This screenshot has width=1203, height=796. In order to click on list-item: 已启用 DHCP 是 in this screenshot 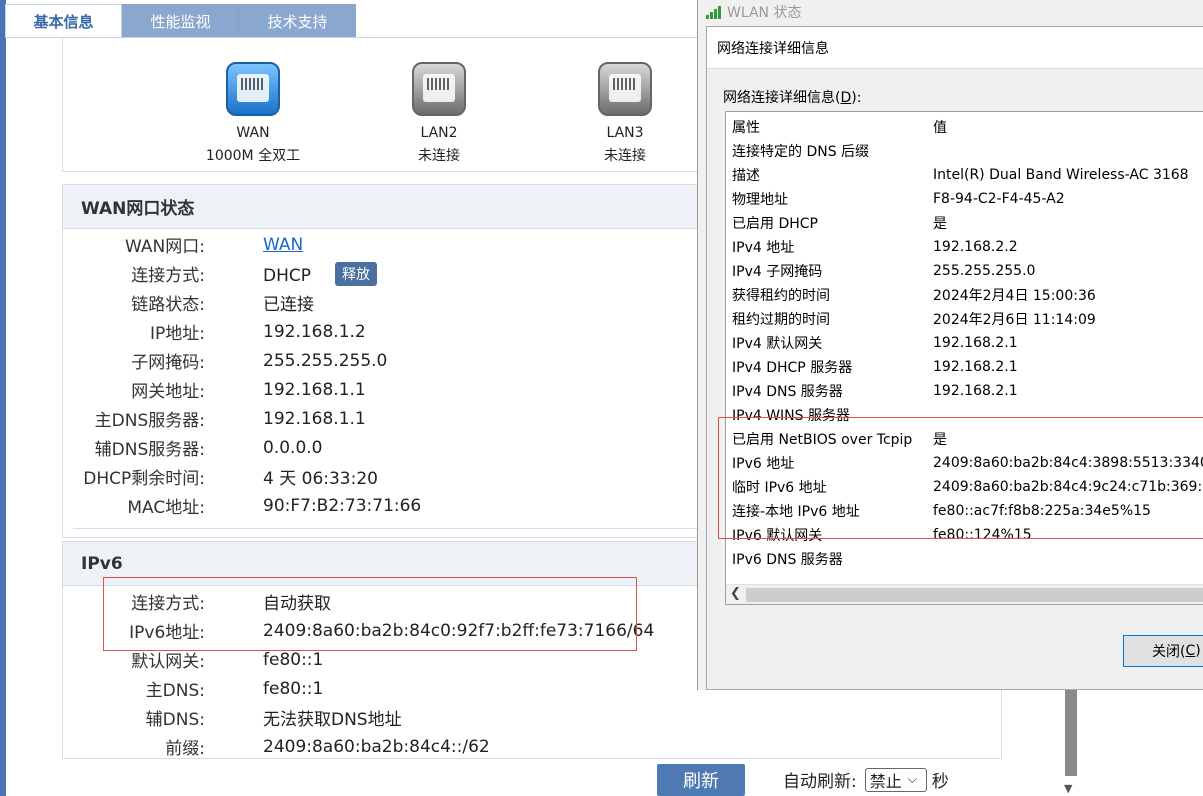, I will do `click(964, 223)`.